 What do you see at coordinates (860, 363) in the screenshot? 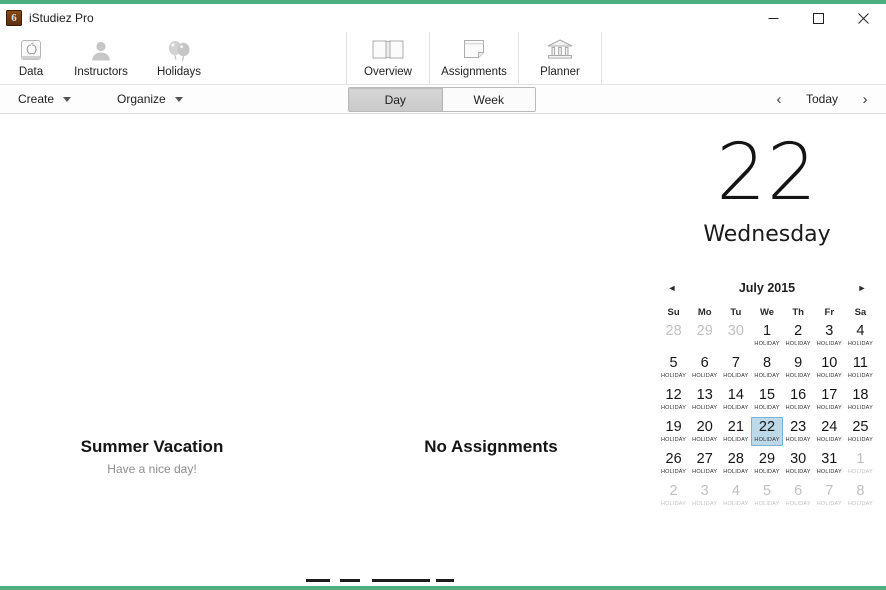
I see `mini-calendar-day-number: 11` at bounding box center [860, 363].